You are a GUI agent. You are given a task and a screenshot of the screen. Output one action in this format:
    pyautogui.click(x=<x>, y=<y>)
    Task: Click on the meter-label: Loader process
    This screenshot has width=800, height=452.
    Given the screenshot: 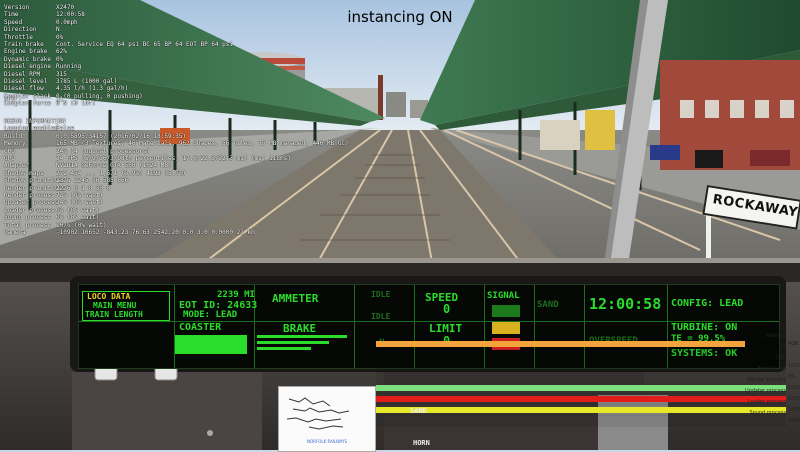 What is the action you would take?
    pyautogui.click(x=767, y=402)
    